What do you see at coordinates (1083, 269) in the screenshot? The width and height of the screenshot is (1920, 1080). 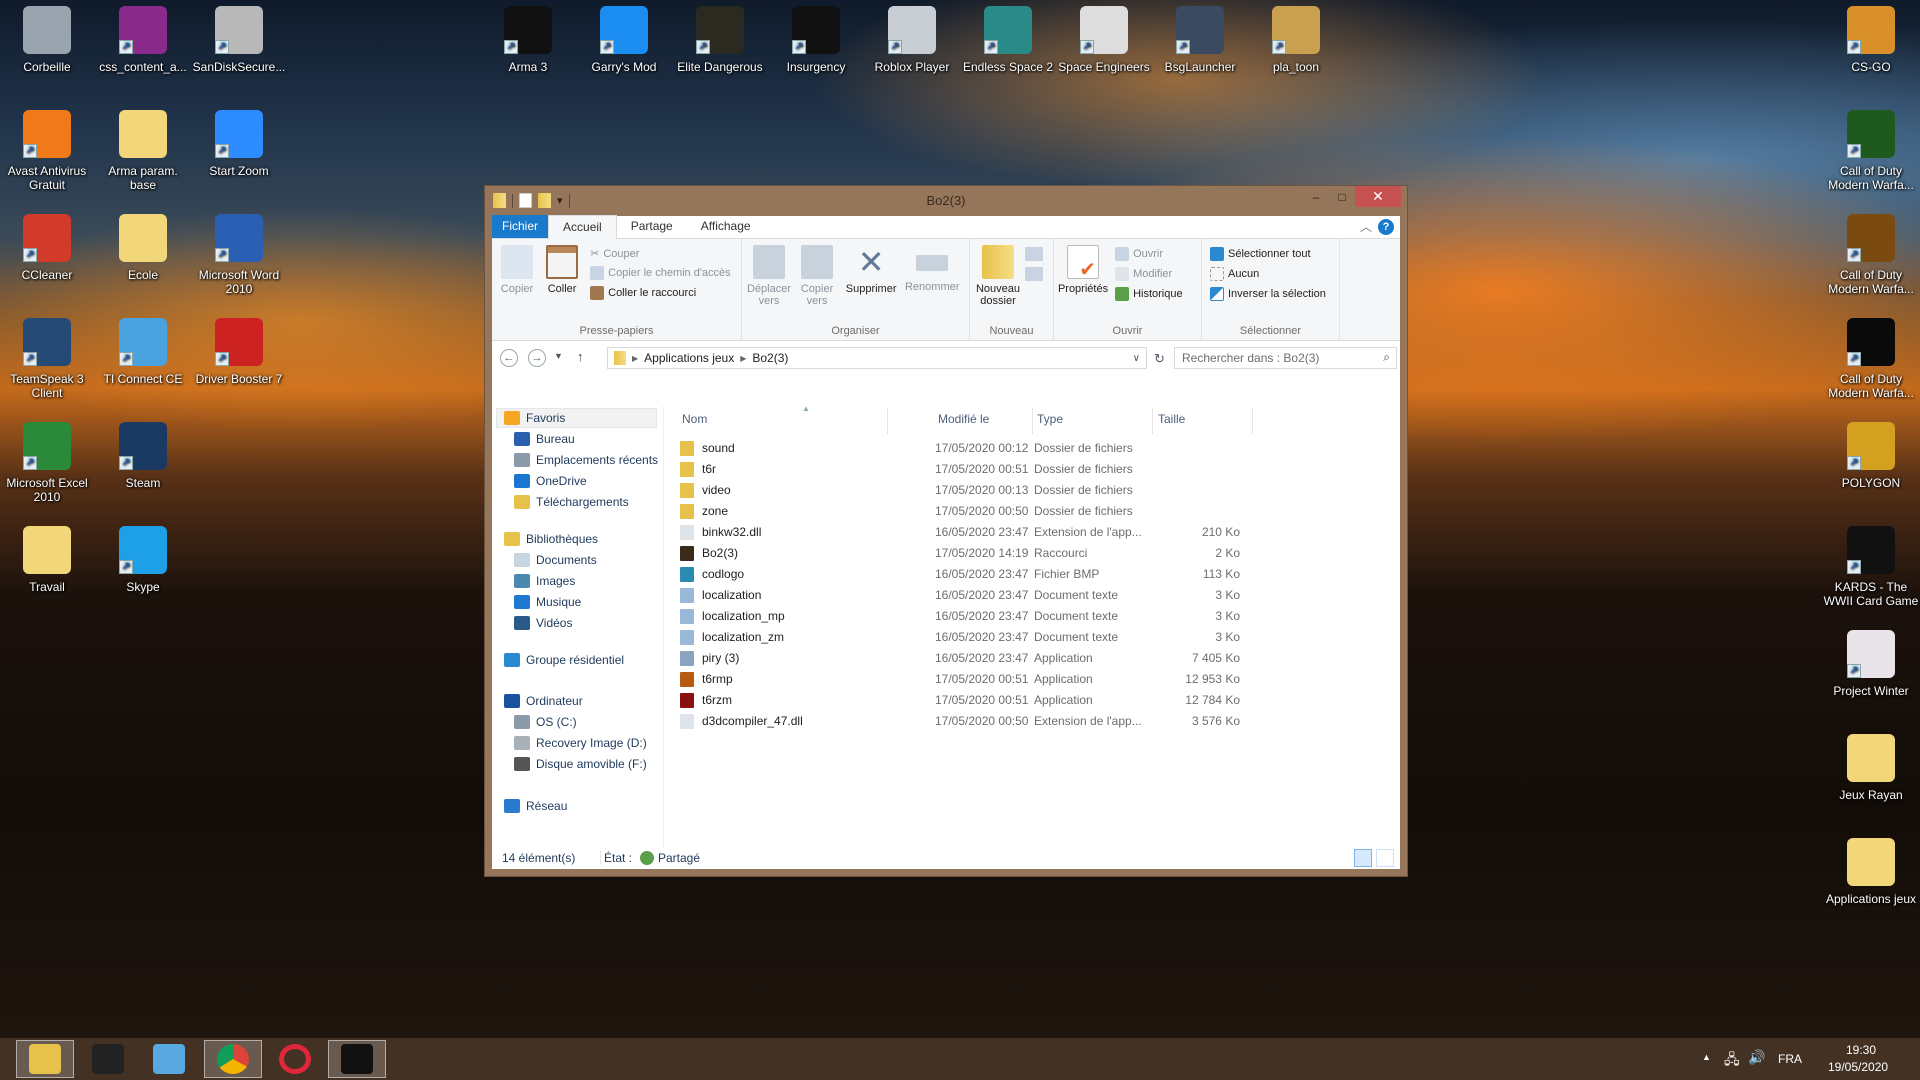 I see `properties-button: ✔ Propriétés` at bounding box center [1083, 269].